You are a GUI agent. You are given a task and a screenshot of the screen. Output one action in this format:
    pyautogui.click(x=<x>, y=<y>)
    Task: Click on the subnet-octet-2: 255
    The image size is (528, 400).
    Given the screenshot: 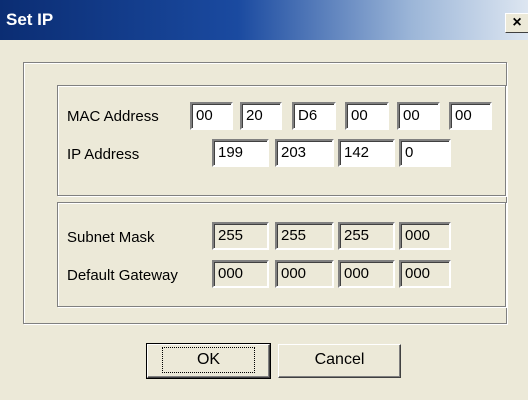 What is the action you would take?
    pyautogui.click(x=304, y=236)
    